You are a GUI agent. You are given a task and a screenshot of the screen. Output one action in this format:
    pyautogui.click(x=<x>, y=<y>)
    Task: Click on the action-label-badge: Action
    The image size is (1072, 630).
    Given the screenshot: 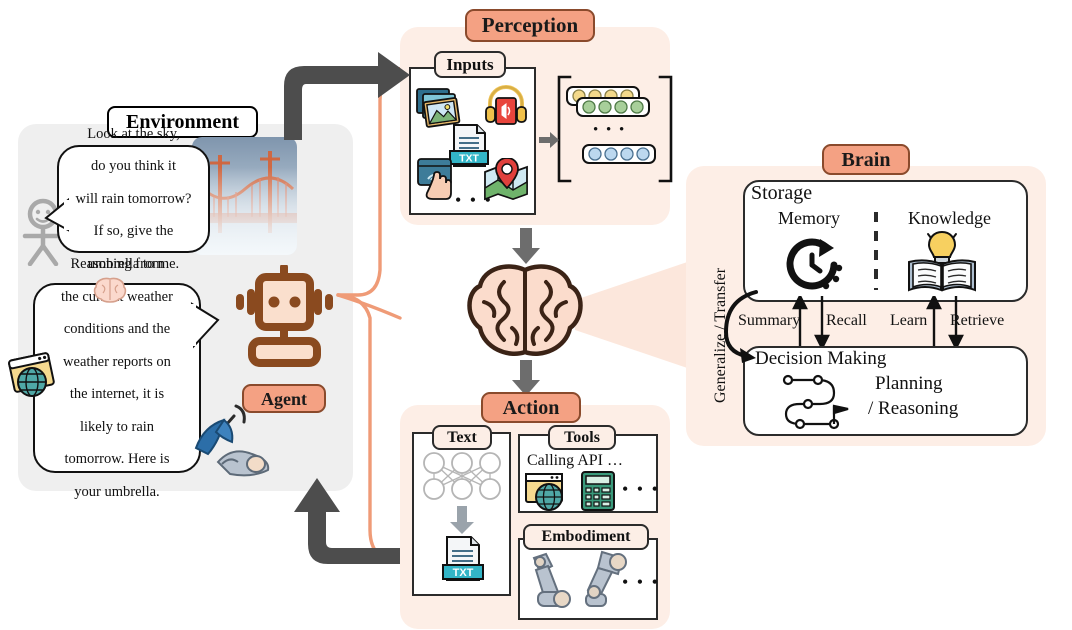 What is the action you would take?
    pyautogui.click(x=531, y=407)
    